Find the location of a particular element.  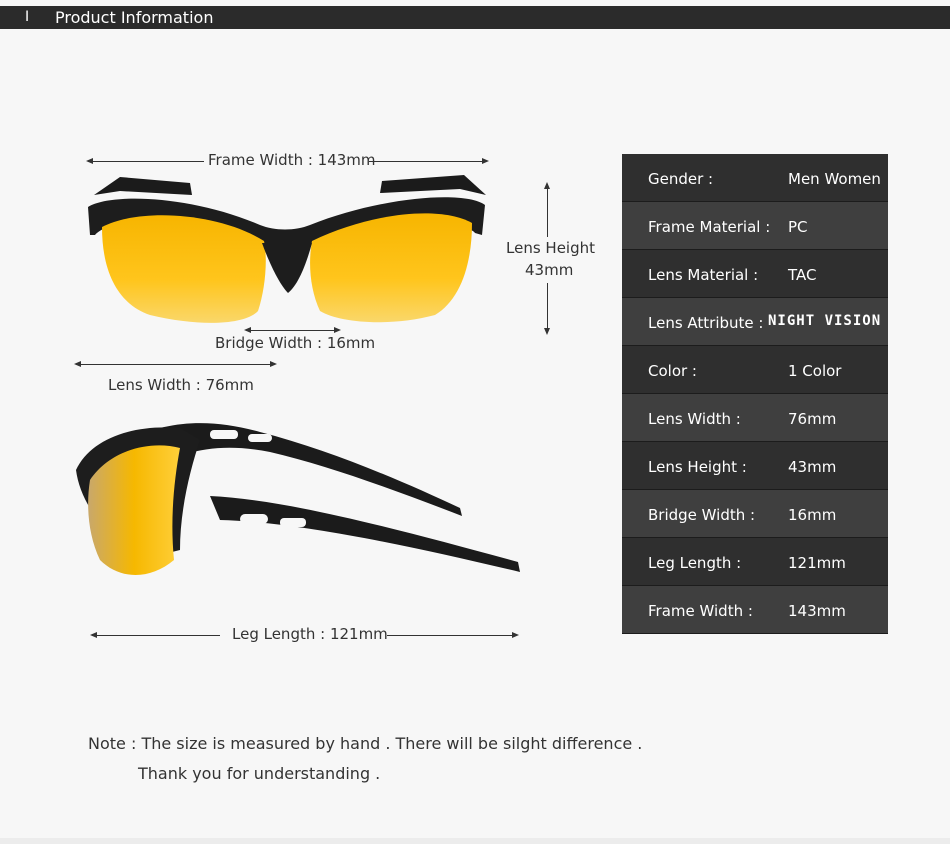

spec-row-lens-attribute: Lens Attribute : NIGHT VISION is located at coordinates (755, 322).